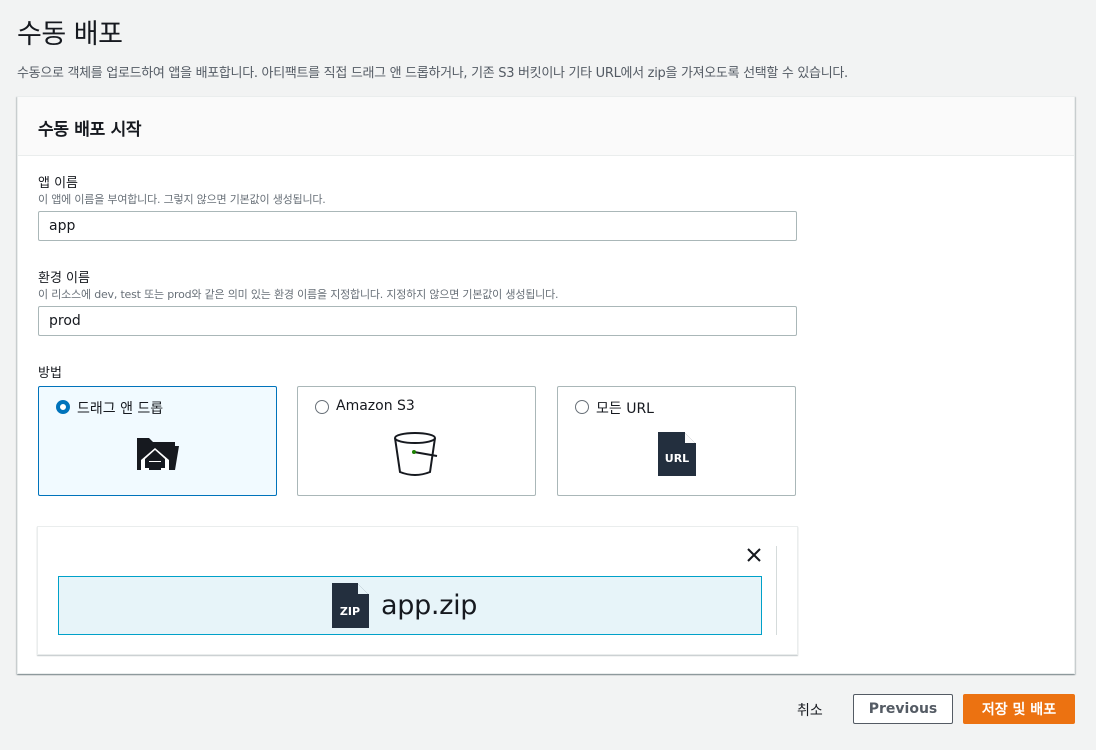 This screenshot has height=750, width=1096. I want to click on save-and-deploy-button: 저장 및 배포, so click(1019, 709).